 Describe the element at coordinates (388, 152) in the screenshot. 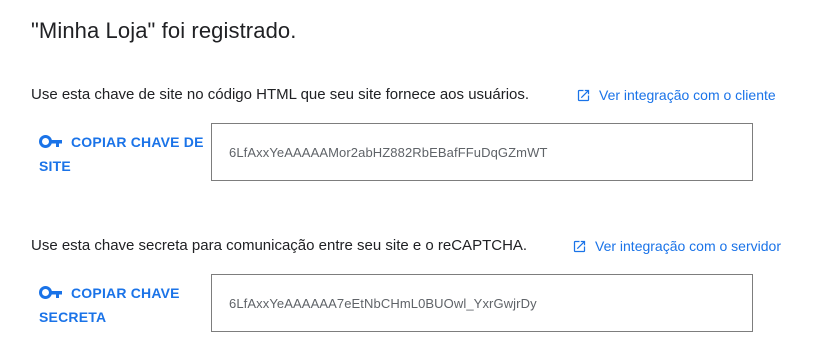

I see `site-key-value: 6LfAxxYeAAAAAMor2abHZ882RbEBafFFuDqGZmWT` at that location.